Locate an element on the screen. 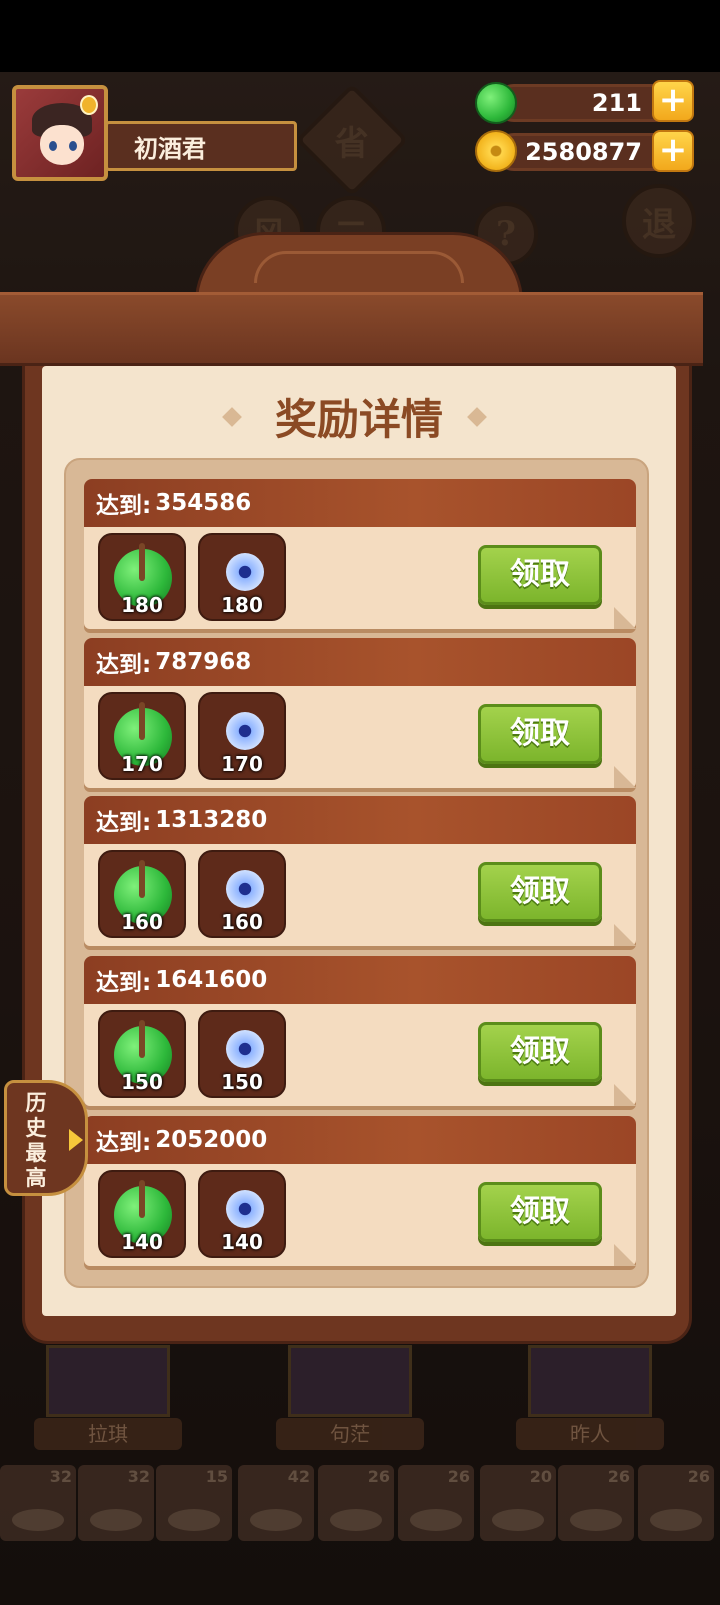 This screenshot has height=1605, width=720. jade-balance: 211 is located at coordinates (585, 103).